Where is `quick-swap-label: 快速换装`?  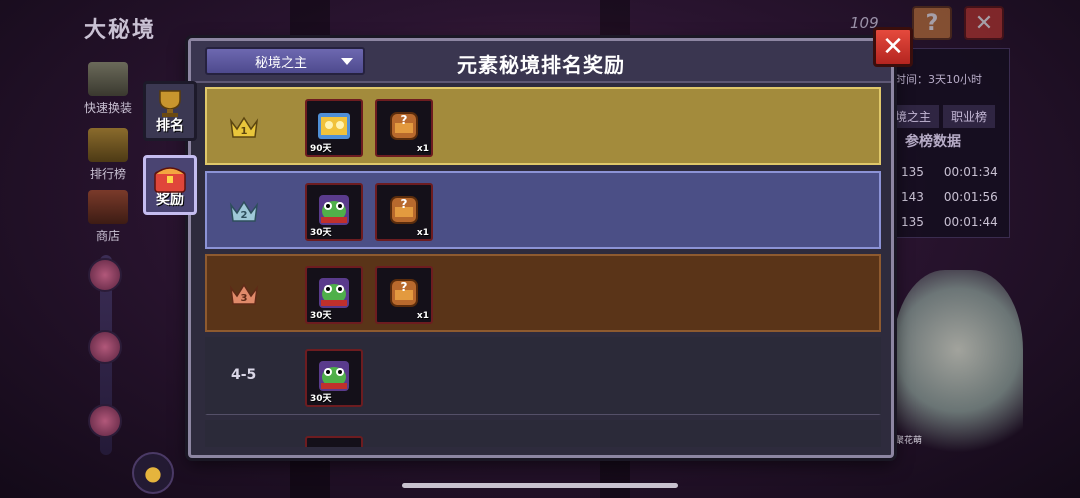 quick-swap-label: 快速换装 is located at coordinates (107, 108).